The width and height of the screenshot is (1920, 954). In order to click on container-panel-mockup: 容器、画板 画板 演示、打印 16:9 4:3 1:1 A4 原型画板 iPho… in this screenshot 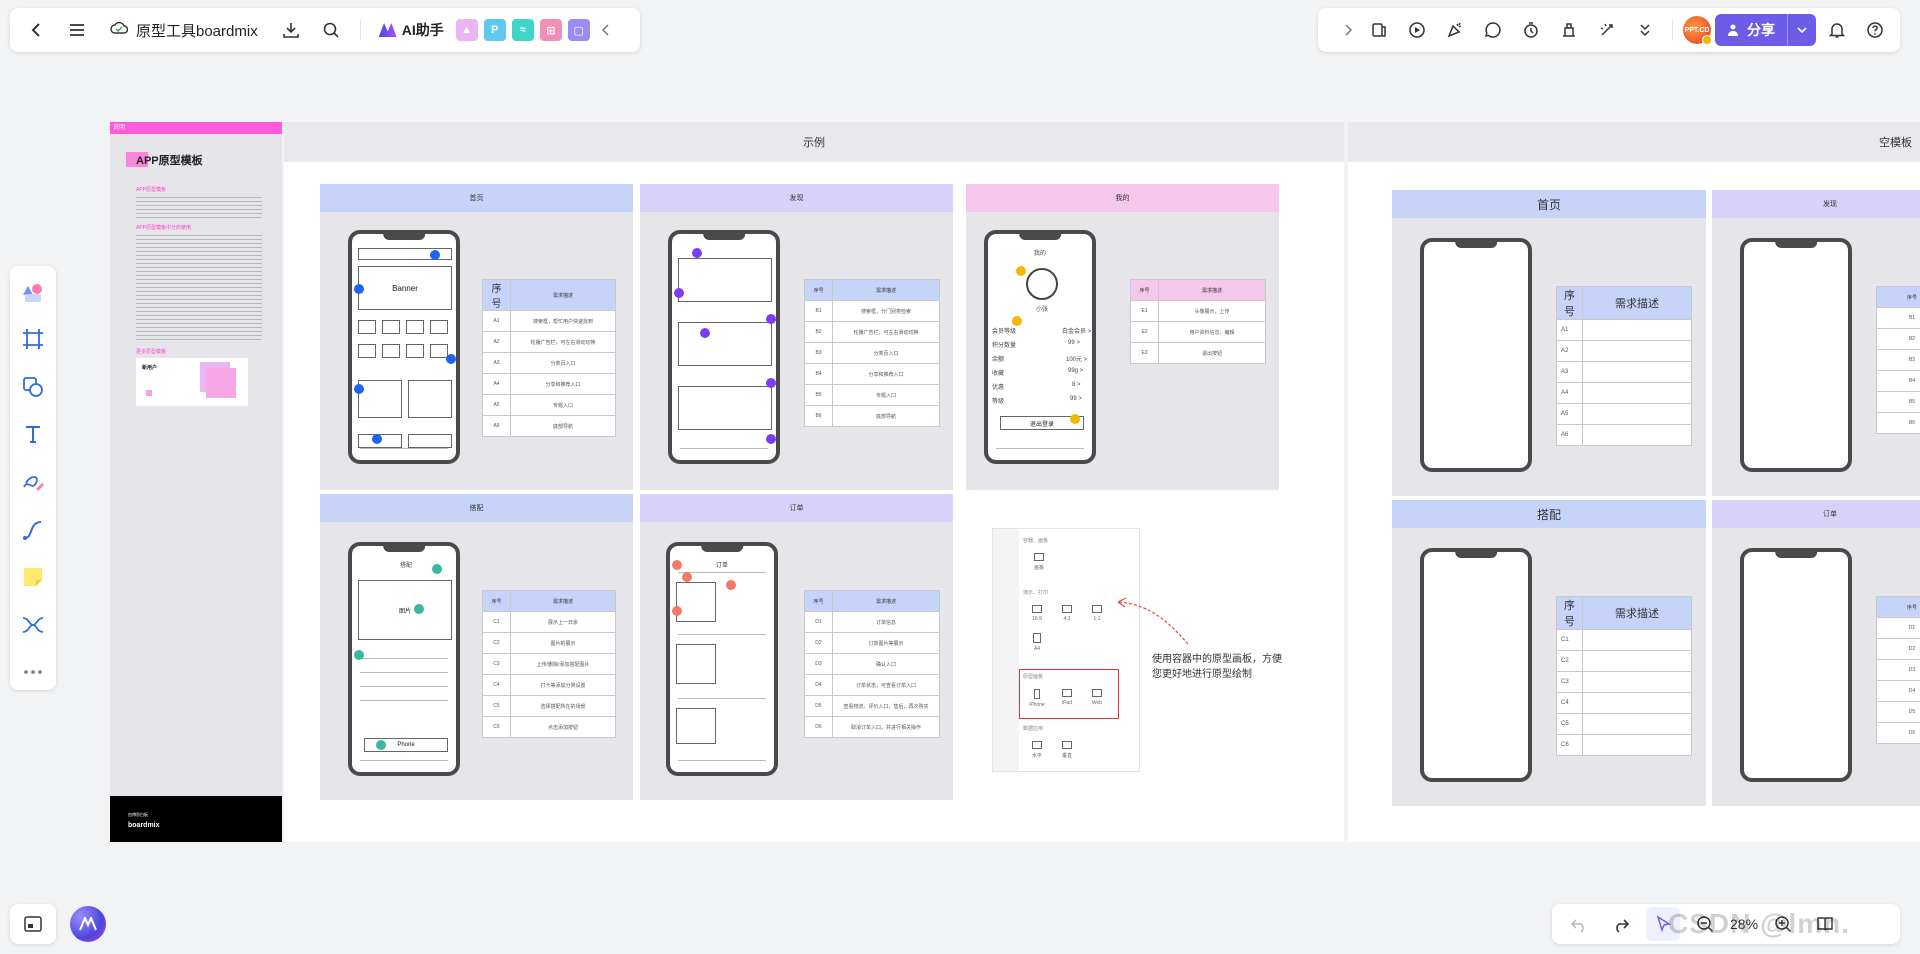, I will do `click(1066, 650)`.